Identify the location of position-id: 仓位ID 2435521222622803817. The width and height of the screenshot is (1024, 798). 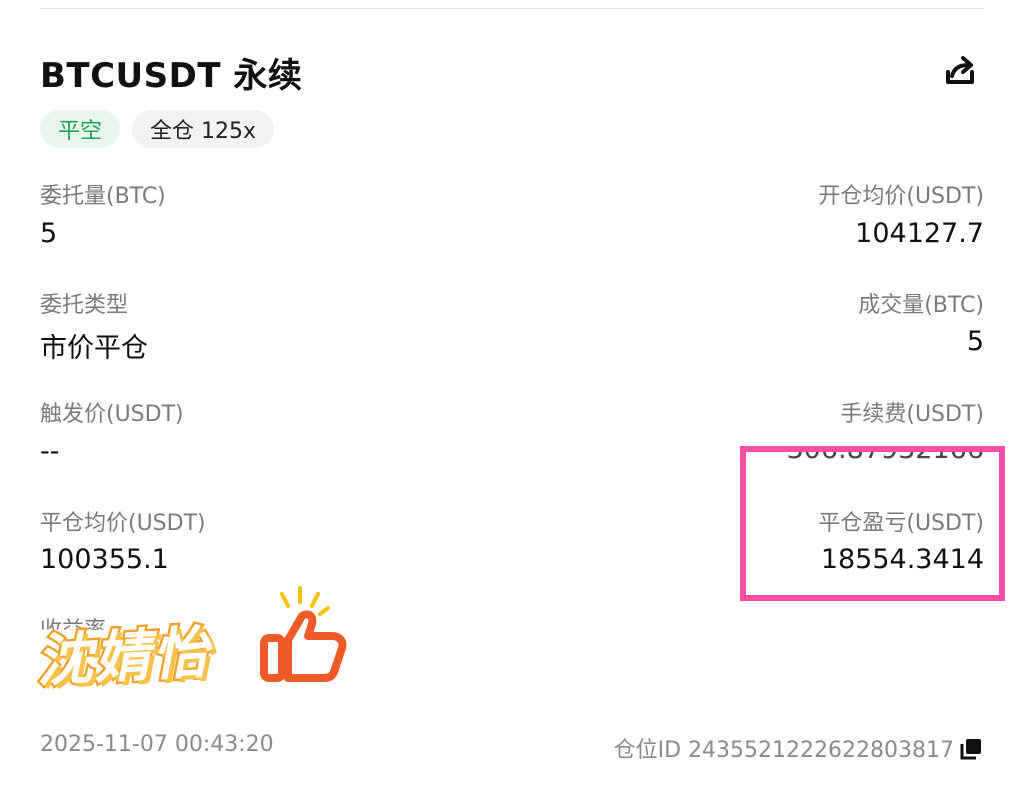
(783, 750).